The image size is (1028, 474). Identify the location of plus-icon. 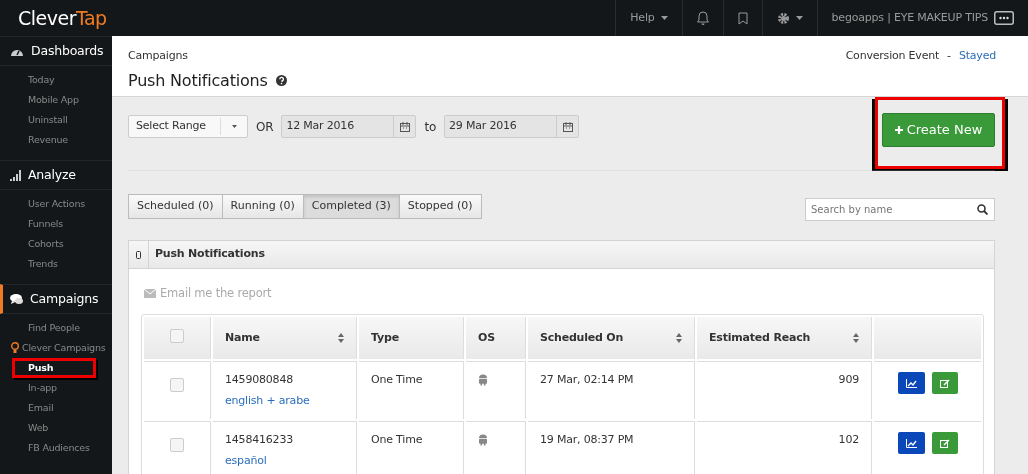
(898, 130).